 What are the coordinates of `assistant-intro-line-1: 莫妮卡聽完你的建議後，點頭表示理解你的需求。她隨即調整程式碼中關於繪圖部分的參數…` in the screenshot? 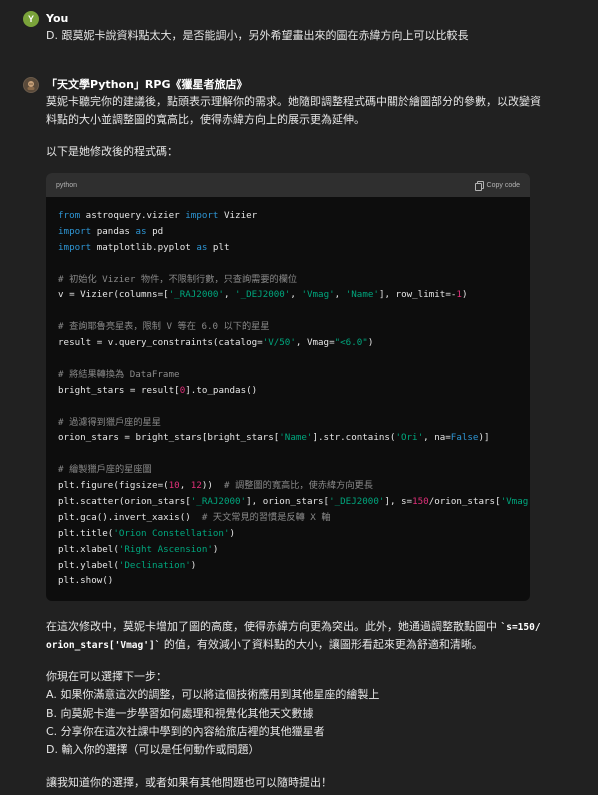 It's located at (293, 101).